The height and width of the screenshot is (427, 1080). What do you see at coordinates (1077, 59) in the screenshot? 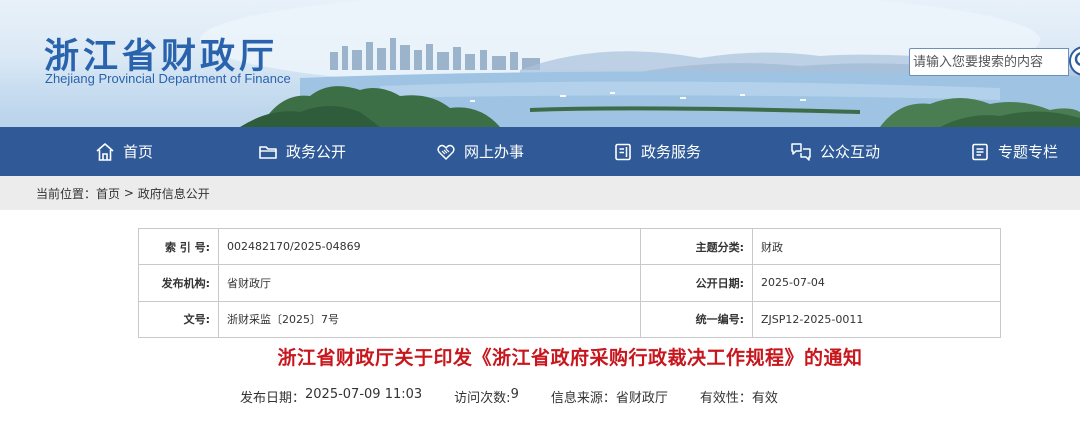
I see `search-icon` at bounding box center [1077, 59].